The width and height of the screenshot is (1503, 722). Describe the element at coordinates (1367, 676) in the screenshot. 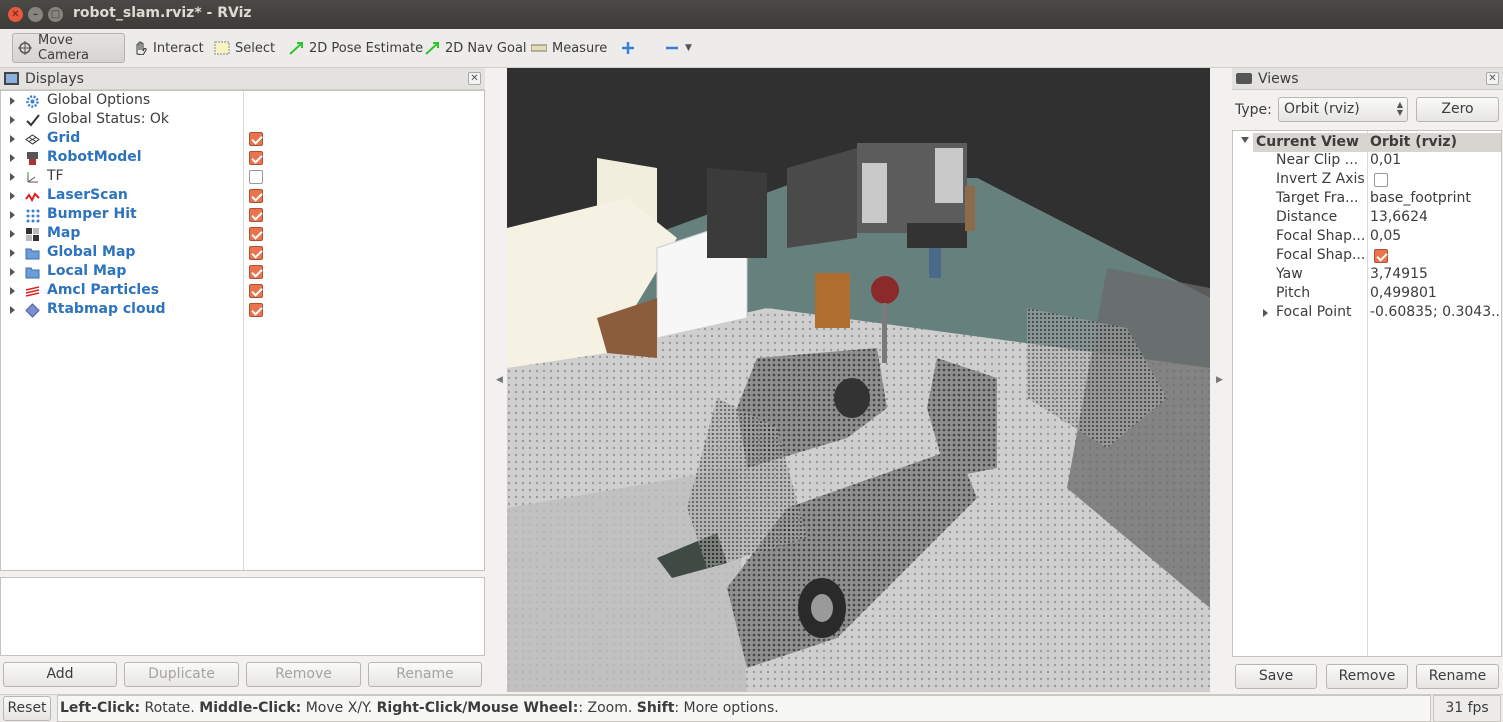

I see `views-remove-button: Remove` at that location.